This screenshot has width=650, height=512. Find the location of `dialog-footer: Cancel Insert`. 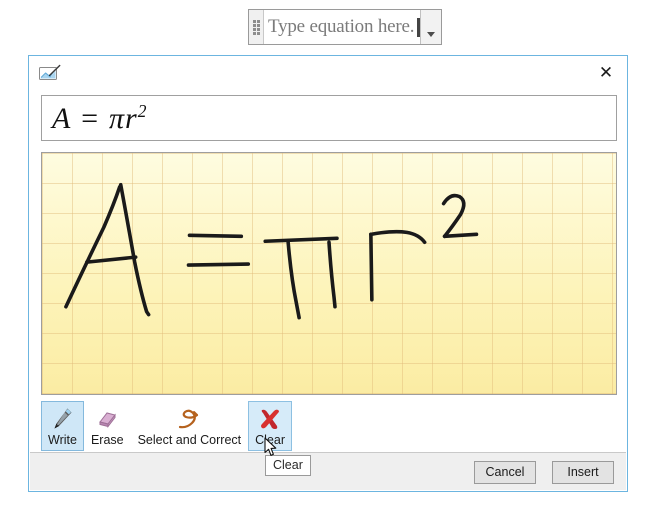

dialog-footer: Cancel Insert is located at coordinates (328, 471).